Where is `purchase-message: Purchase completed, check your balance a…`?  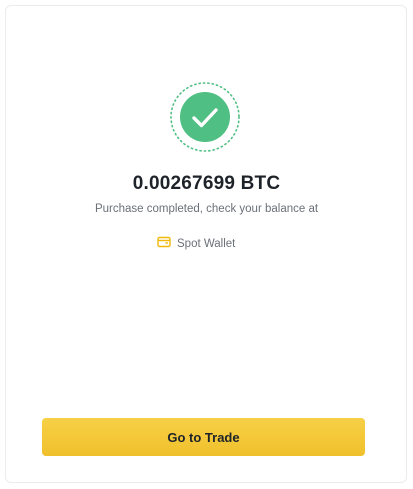
purchase-message: Purchase completed, check your balance a… is located at coordinates (206, 209).